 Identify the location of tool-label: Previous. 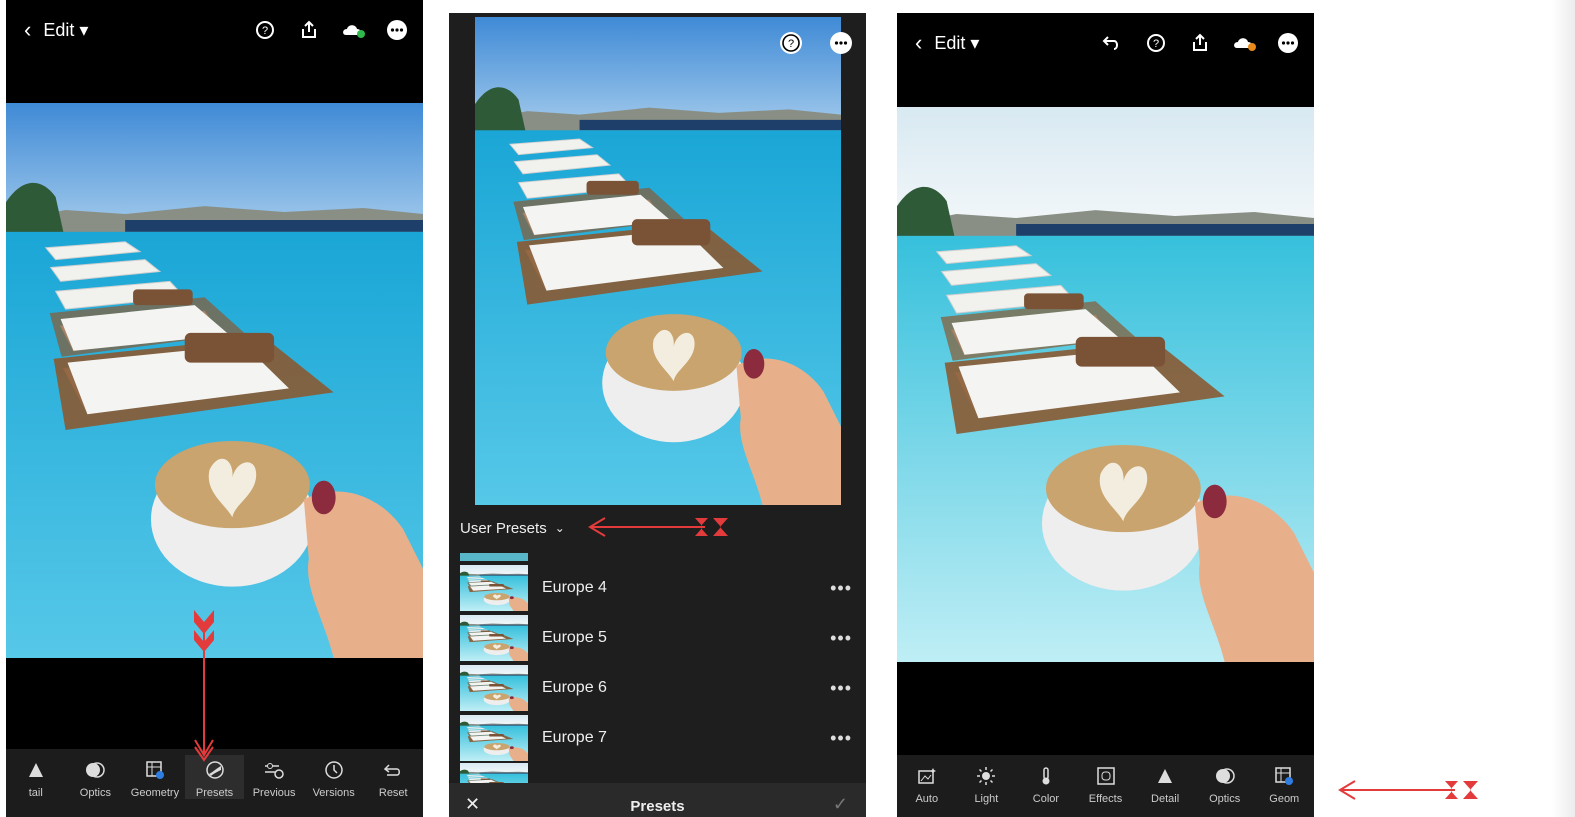
(274, 793).